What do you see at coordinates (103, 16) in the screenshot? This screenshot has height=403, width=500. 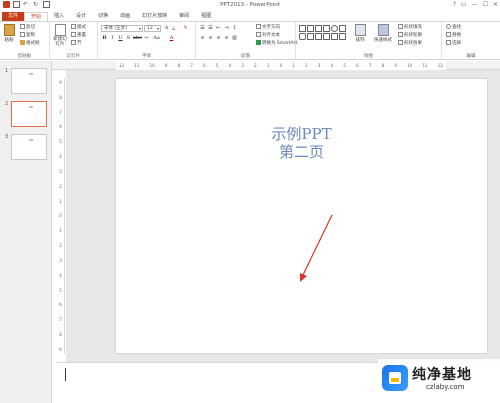 I see `tab-transitions: 切换` at bounding box center [103, 16].